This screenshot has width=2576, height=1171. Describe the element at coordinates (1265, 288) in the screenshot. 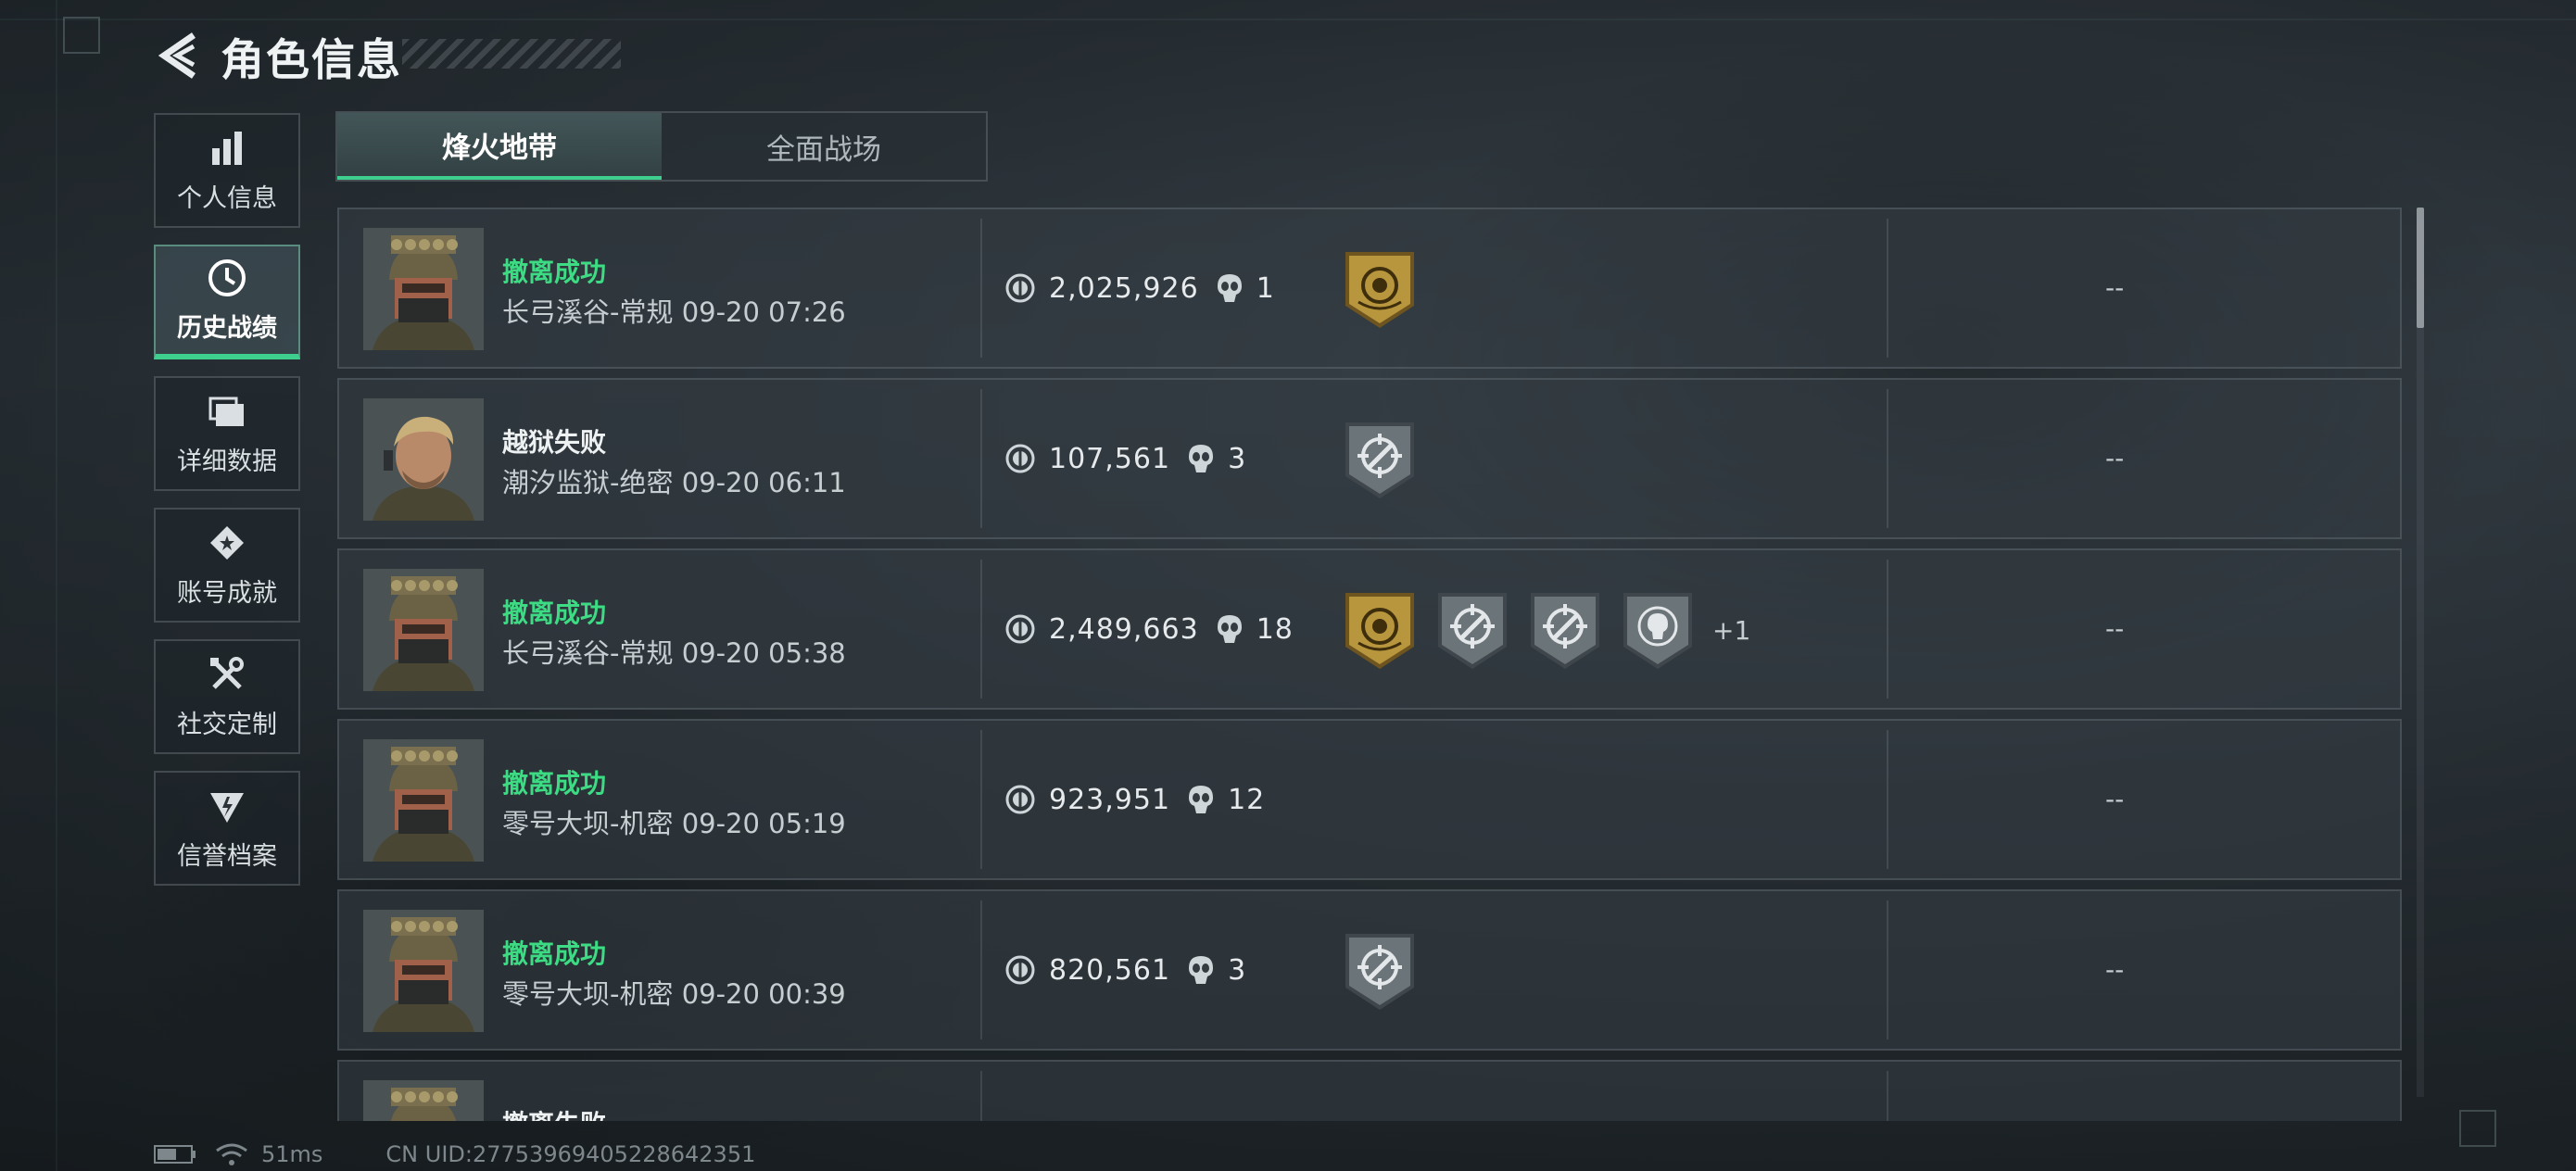

I see `record-kills: 1` at that location.